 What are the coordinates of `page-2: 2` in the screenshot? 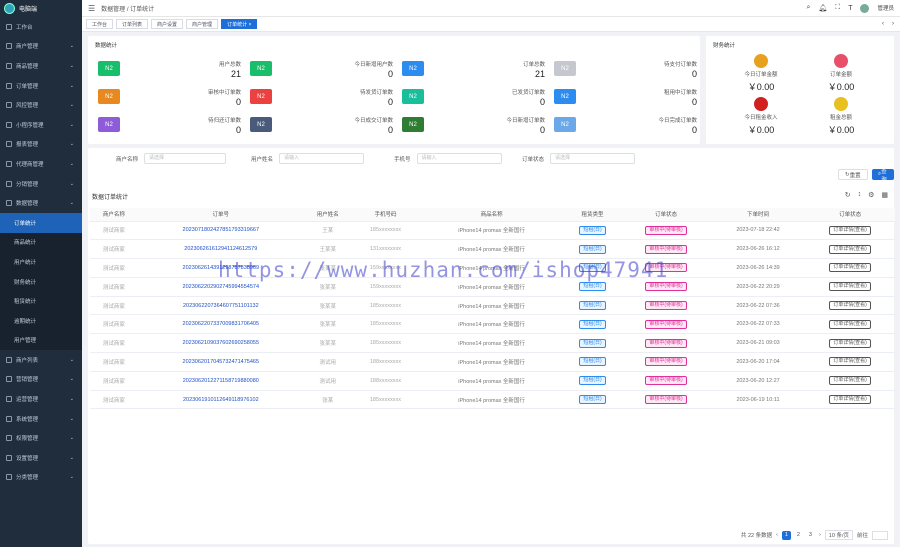 It's located at (798, 535).